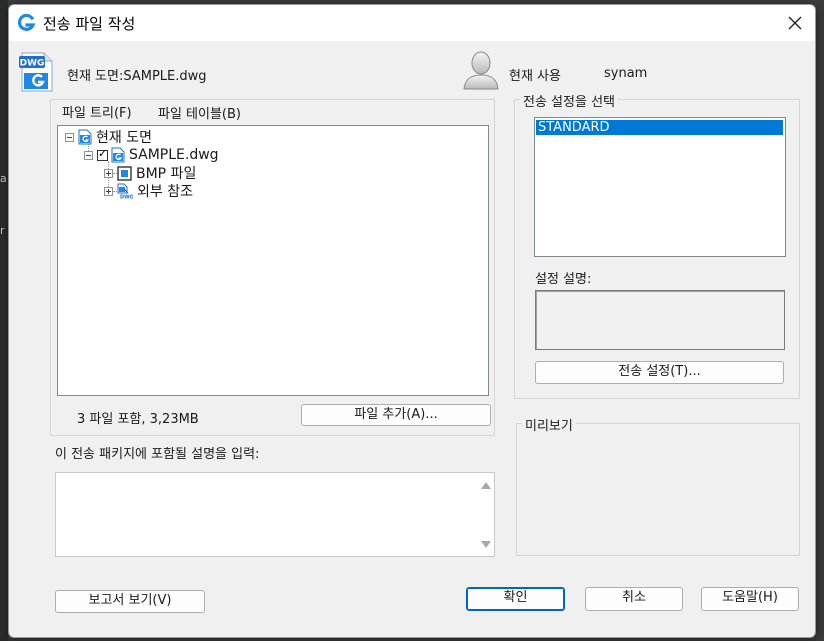 The width and height of the screenshot is (824, 641). Describe the element at coordinates (166, 174) in the screenshot. I see `tree-item-label: BMP 파일` at that location.